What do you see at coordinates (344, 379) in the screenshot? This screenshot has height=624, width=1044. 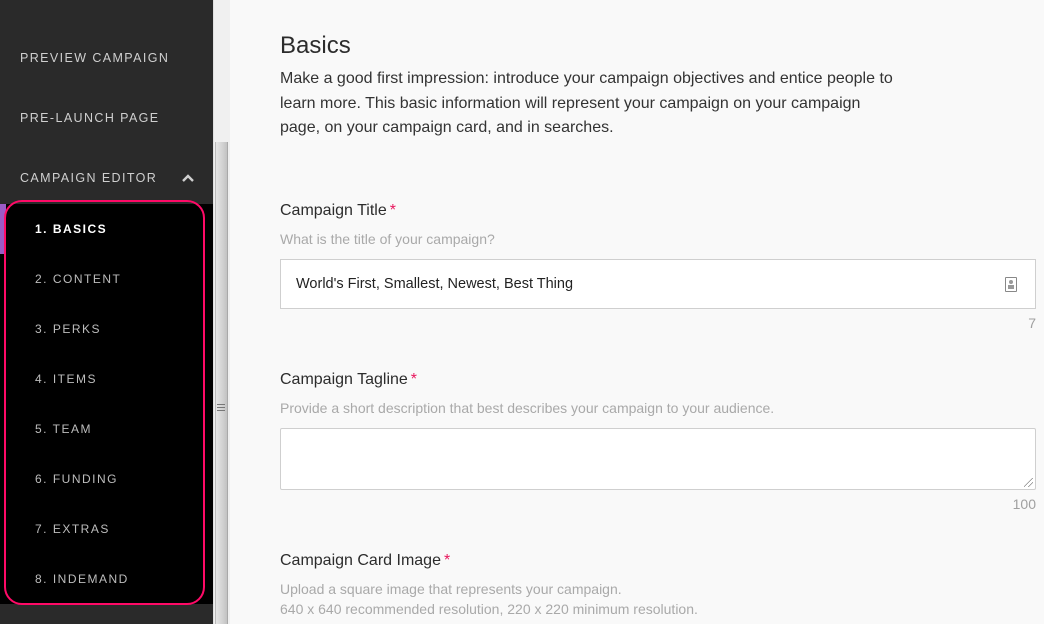 I see `campaign-tagline-label-text: Campaign Tagline` at bounding box center [344, 379].